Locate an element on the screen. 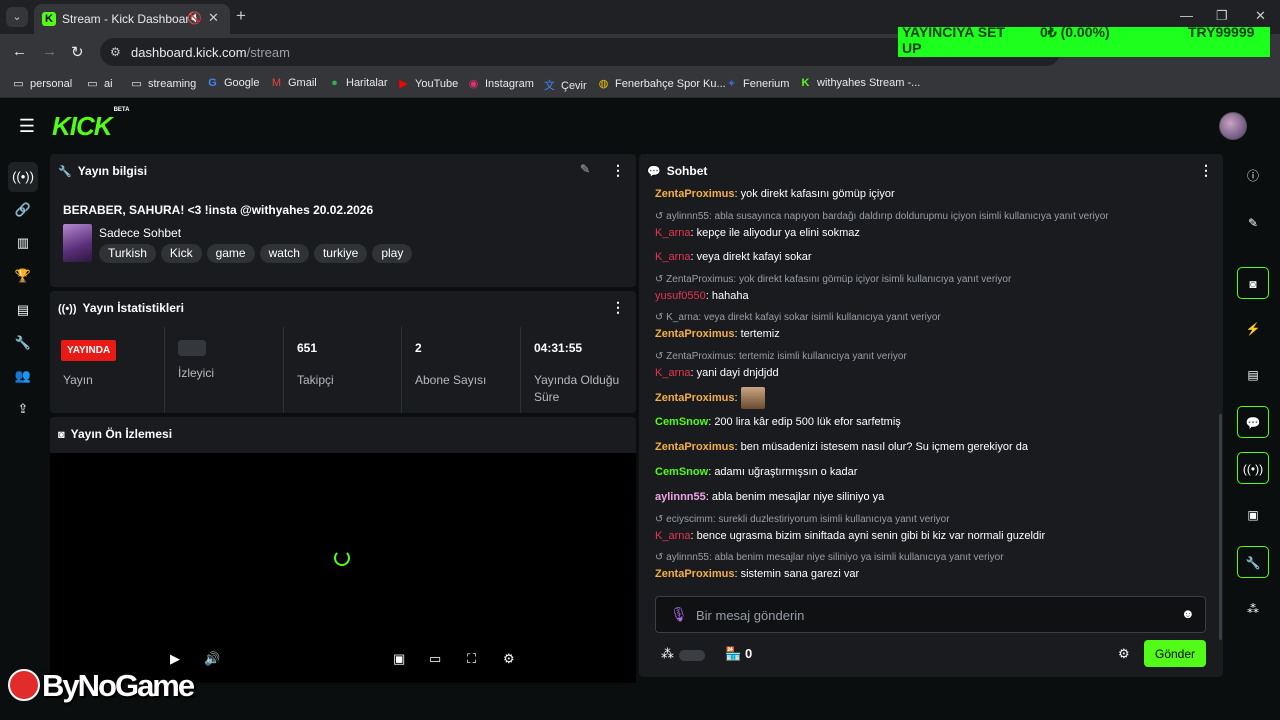 Image resolution: width=1280 pixels, height=720 pixels. volume-icon: 🔊 is located at coordinates (212, 659).